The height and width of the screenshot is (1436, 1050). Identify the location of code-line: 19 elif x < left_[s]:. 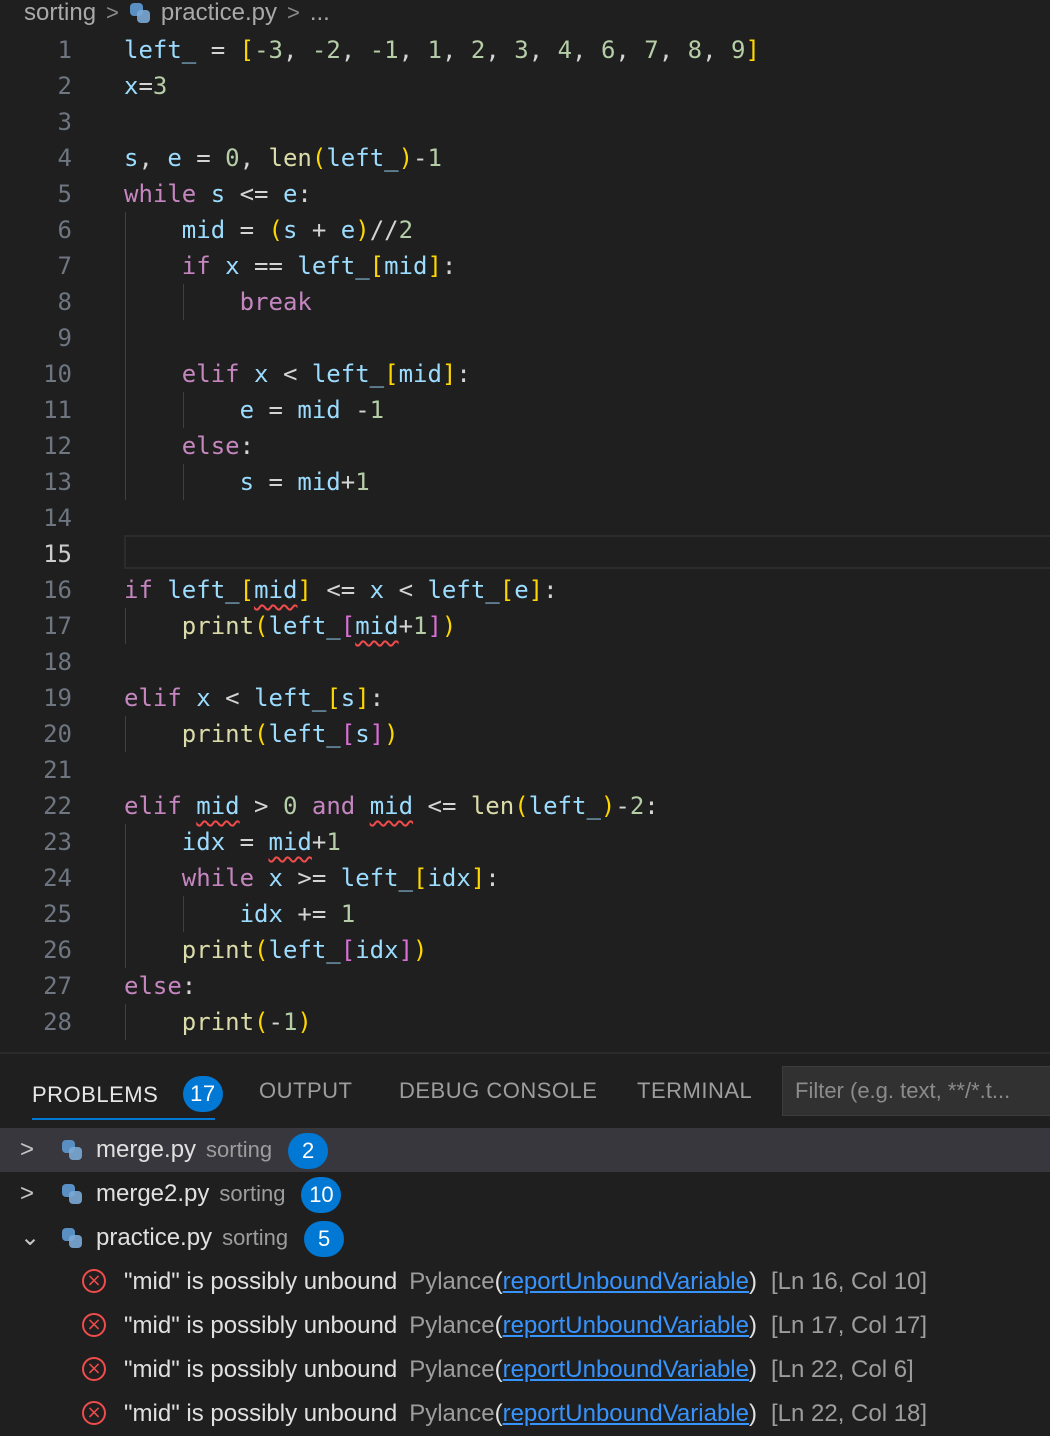
(525, 698).